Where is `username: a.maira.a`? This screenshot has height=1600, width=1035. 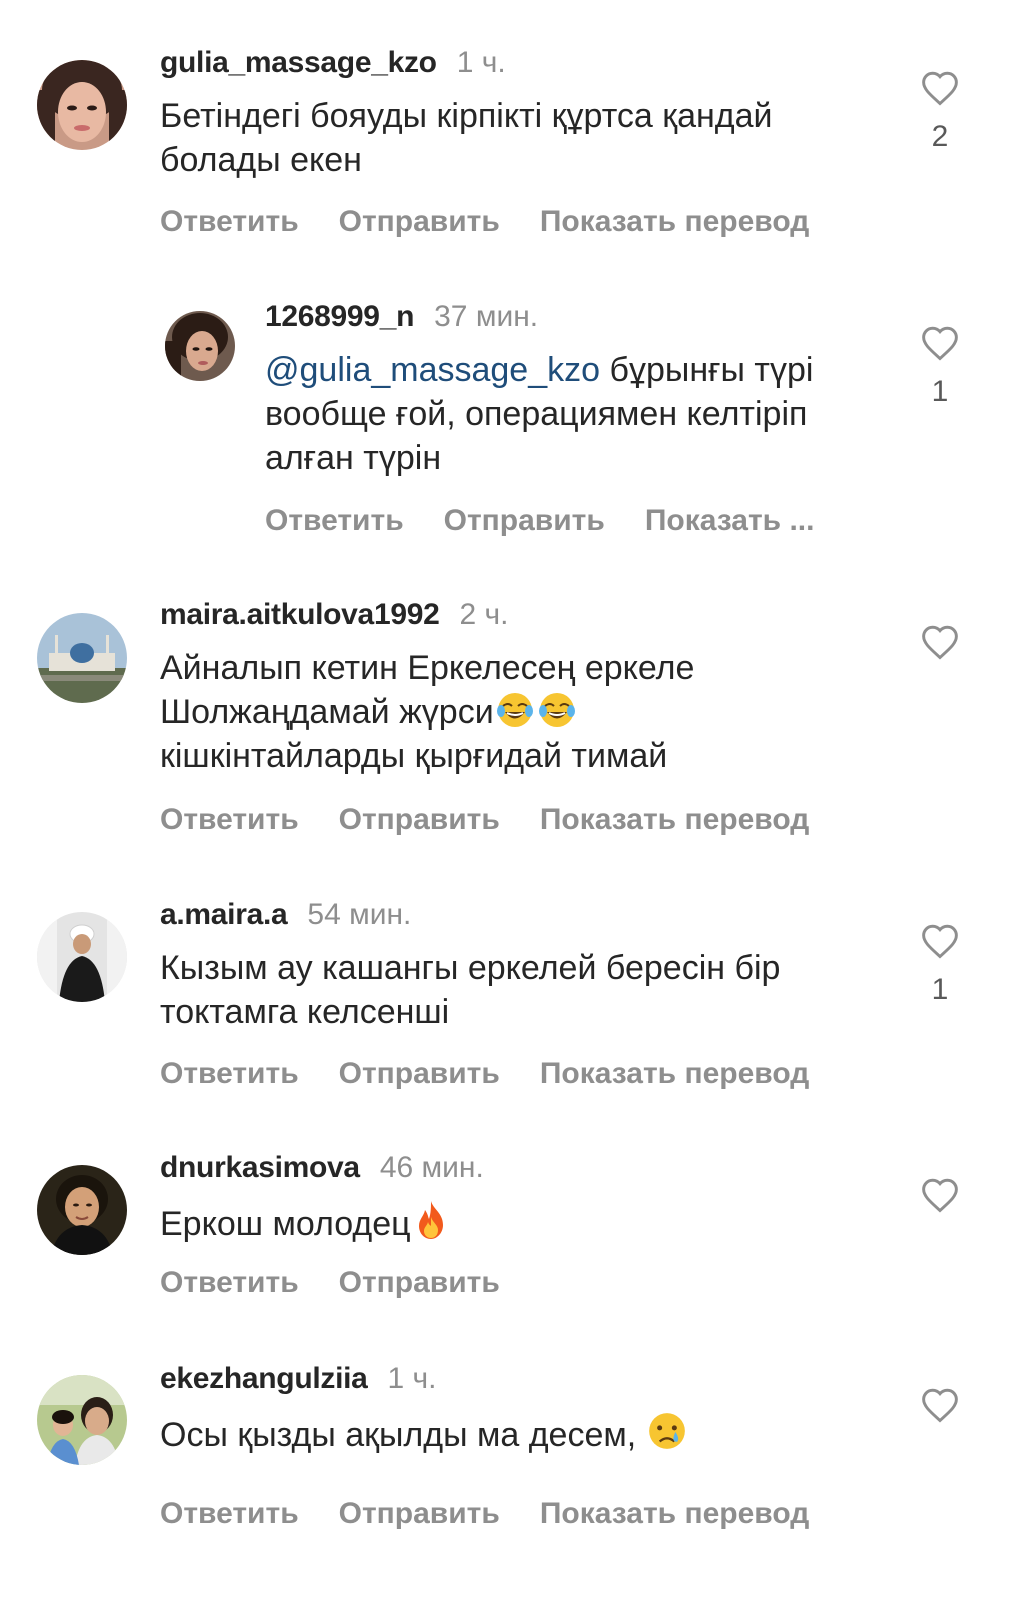 username: a.maira.a is located at coordinates (224, 915).